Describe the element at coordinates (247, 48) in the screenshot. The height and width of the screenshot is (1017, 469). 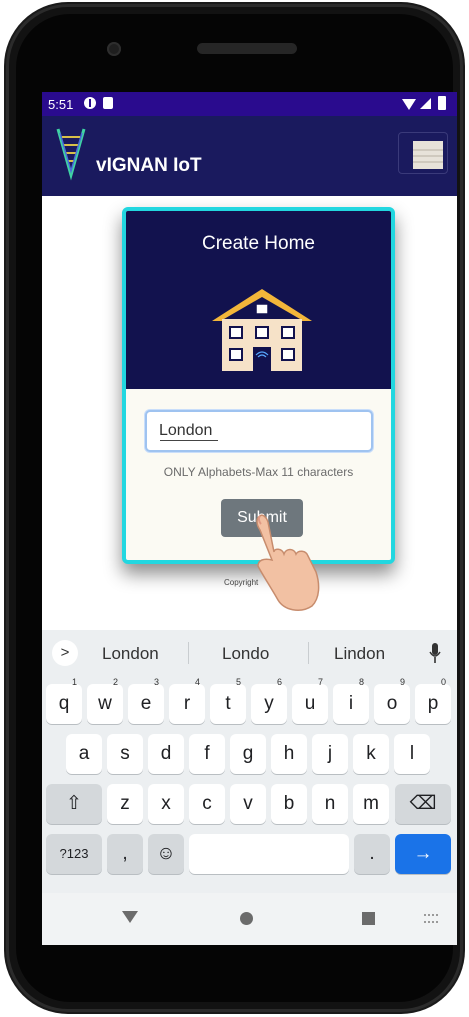
I see `earpiece-speaker` at that location.